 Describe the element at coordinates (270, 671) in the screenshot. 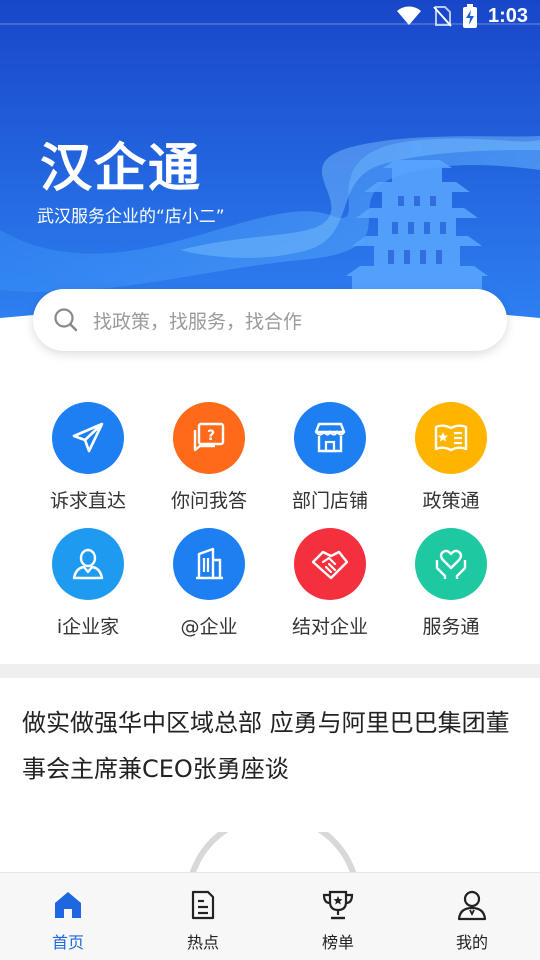

I see `section-divider` at that location.